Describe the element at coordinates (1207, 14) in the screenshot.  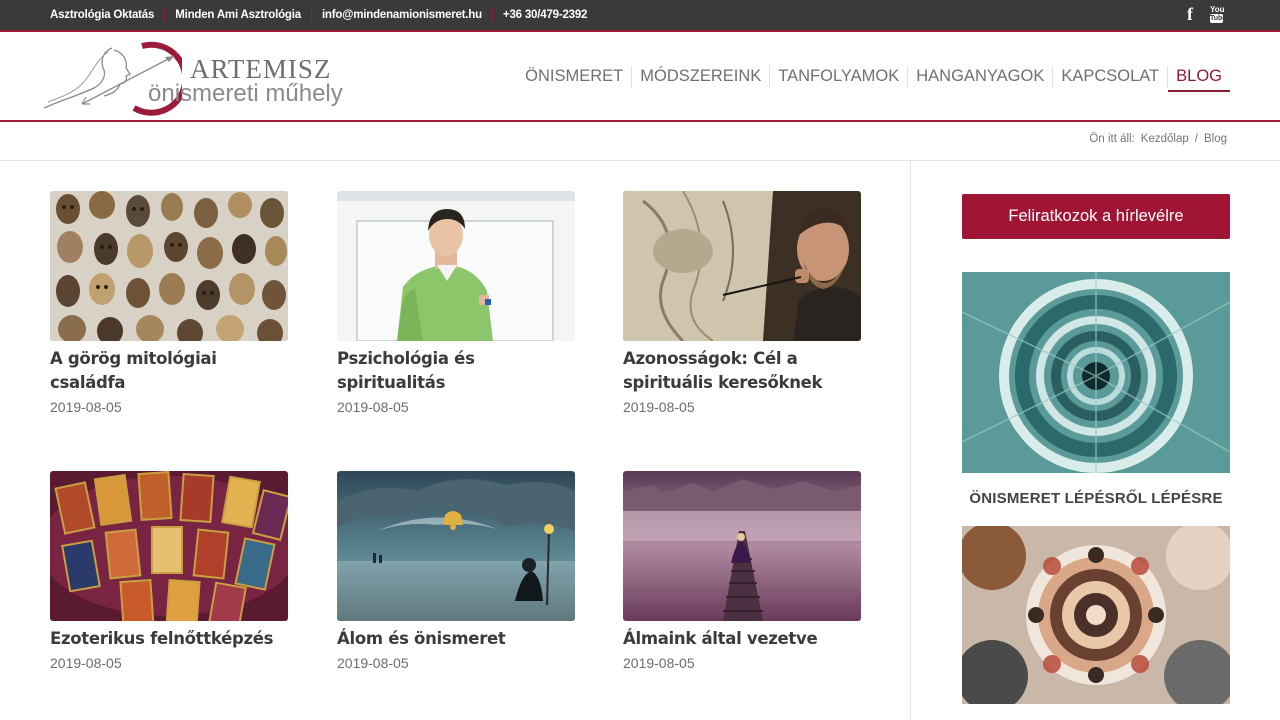
I see `social-links: f You Tube` at that location.